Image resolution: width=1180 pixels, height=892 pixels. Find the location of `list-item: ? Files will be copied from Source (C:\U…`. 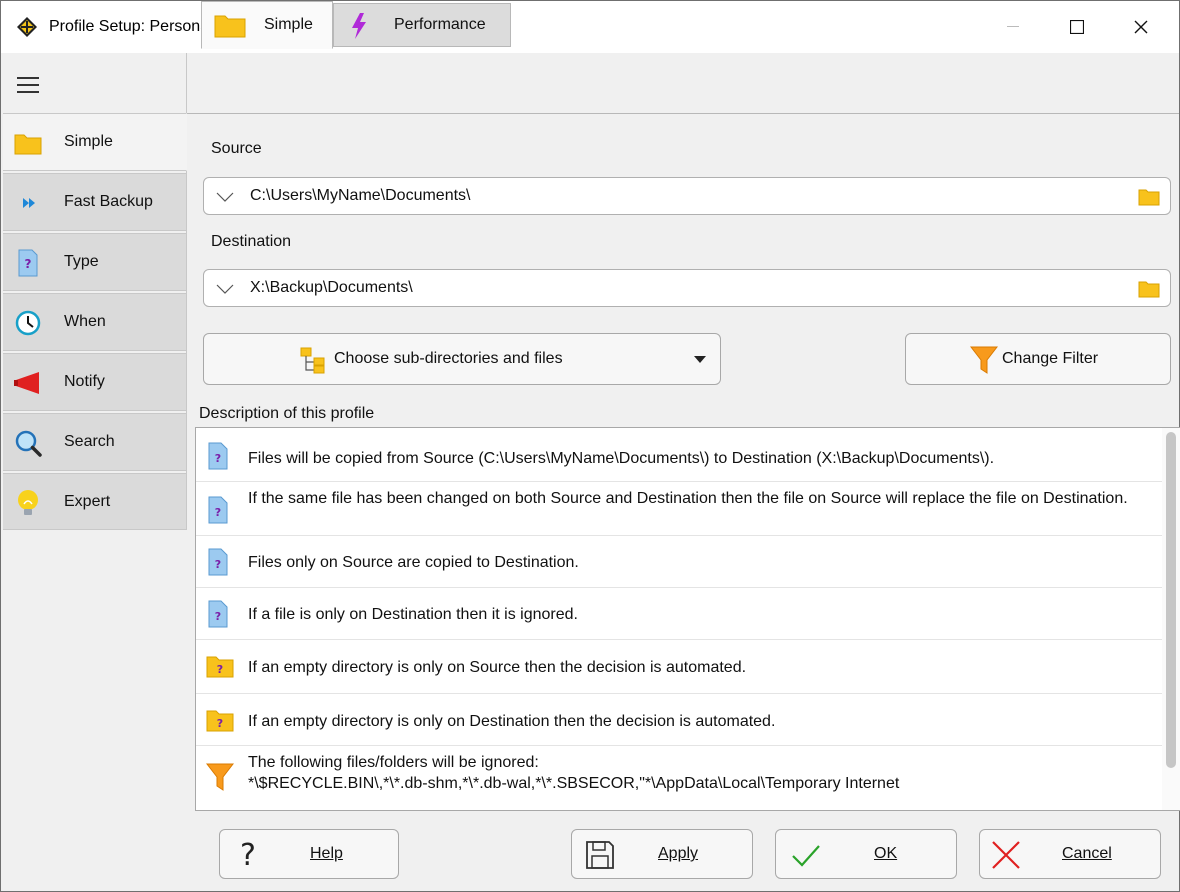

list-item: ? Files will be copied from Source (C:\U… is located at coordinates (679, 455).